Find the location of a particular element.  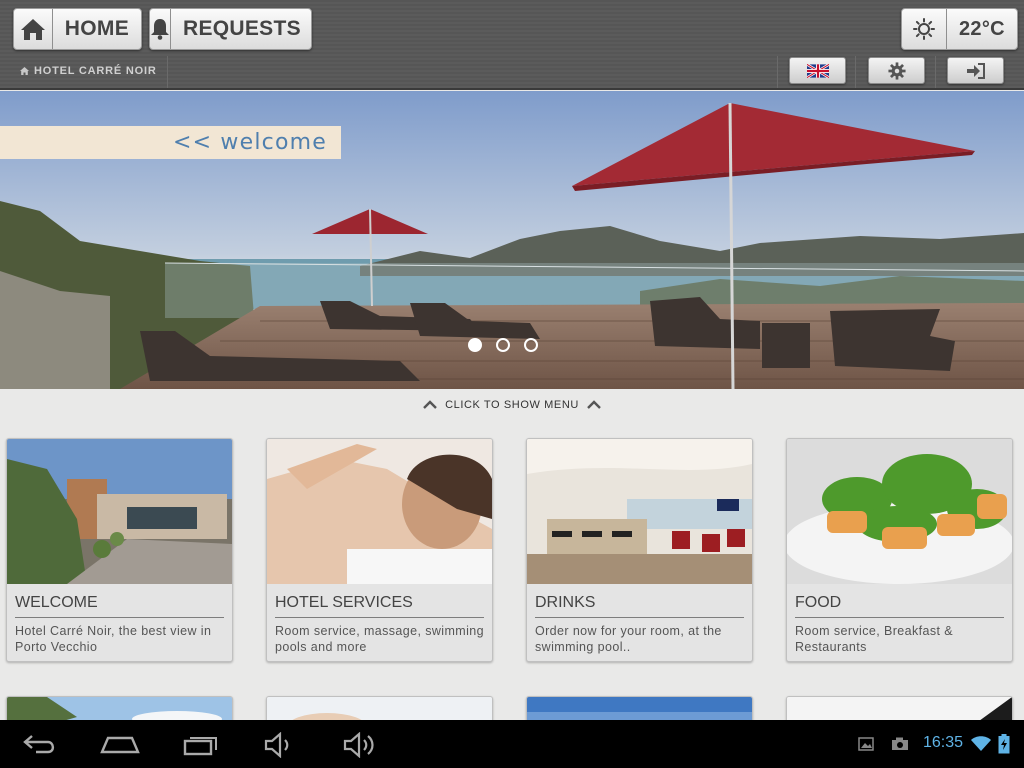

card-title: WELCOME is located at coordinates (119, 606).